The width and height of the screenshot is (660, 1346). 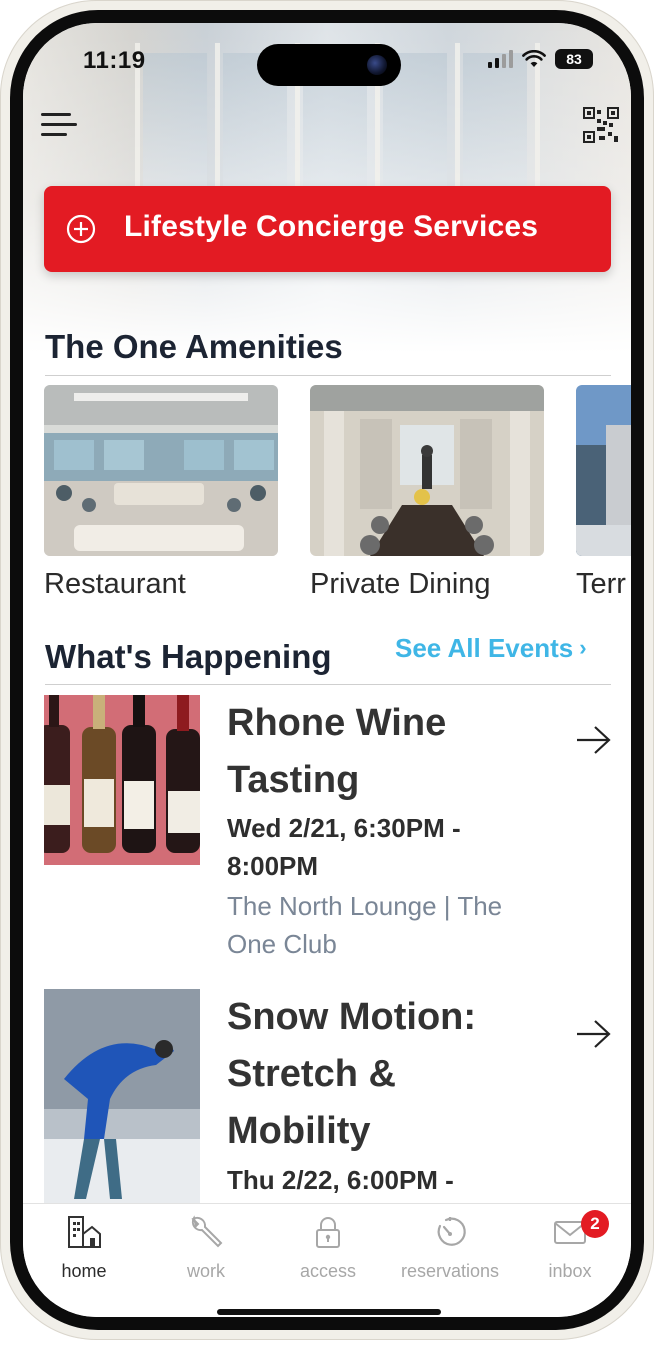 What do you see at coordinates (603, 470) in the screenshot?
I see `terrace-photo` at bounding box center [603, 470].